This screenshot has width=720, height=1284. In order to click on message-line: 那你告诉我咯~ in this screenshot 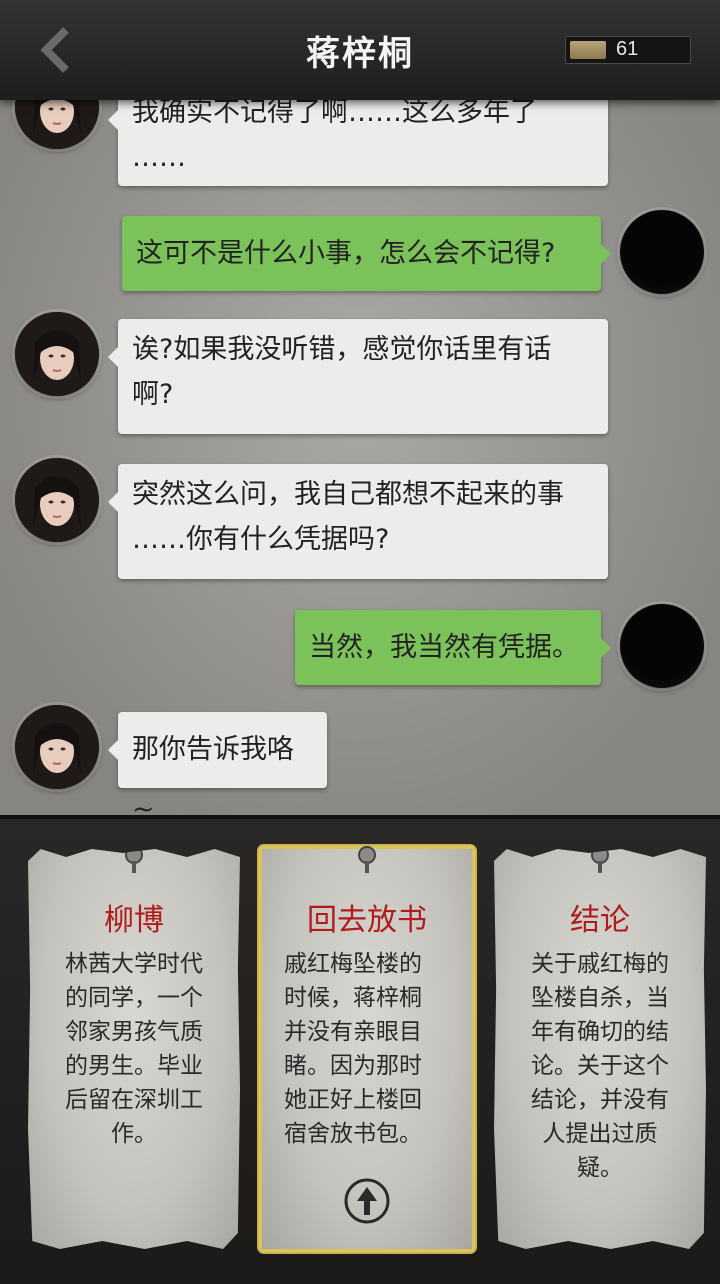, I will do `click(213, 774)`.